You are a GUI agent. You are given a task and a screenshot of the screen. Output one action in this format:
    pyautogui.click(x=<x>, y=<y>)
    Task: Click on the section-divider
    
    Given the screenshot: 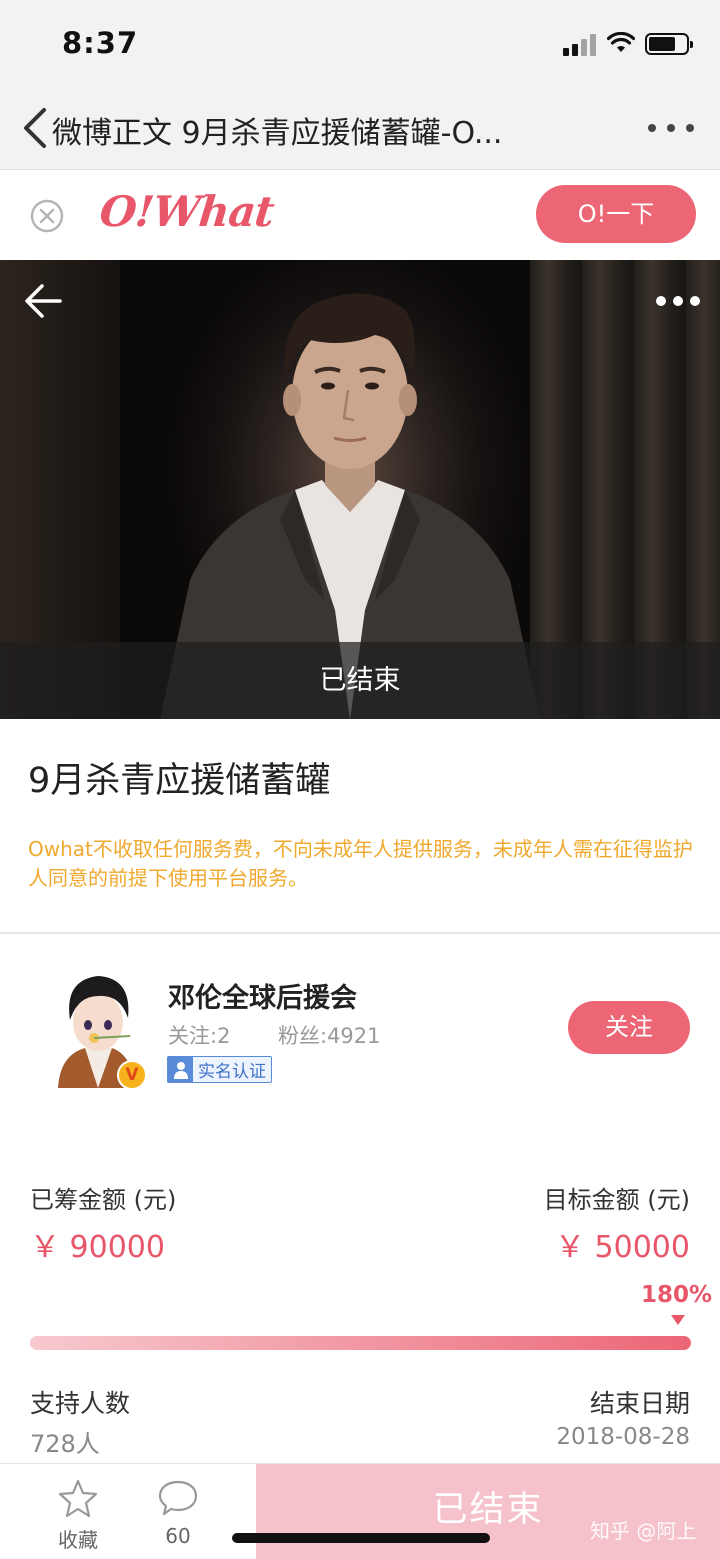 What is the action you would take?
    pyautogui.click(x=360, y=933)
    